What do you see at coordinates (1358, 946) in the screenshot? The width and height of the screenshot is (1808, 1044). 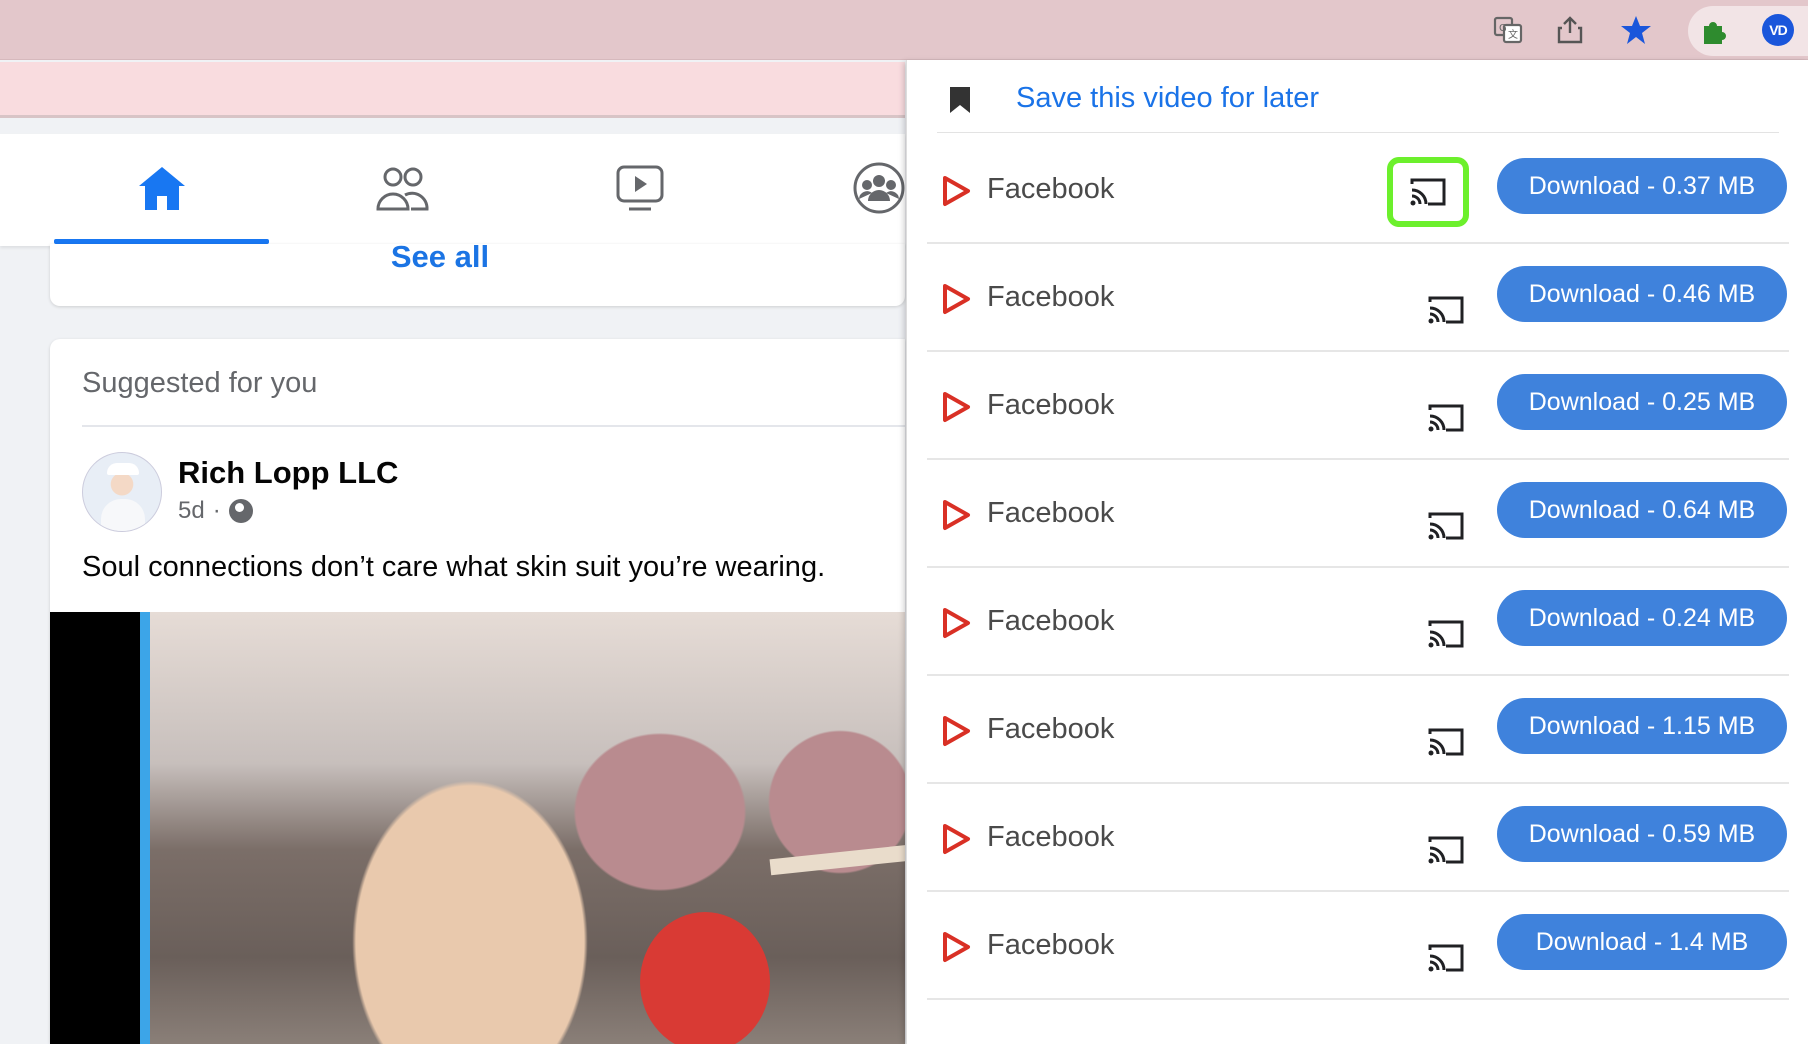 I see `video-row: Facebook Download - 1.4 MB` at bounding box center [1358, 946].